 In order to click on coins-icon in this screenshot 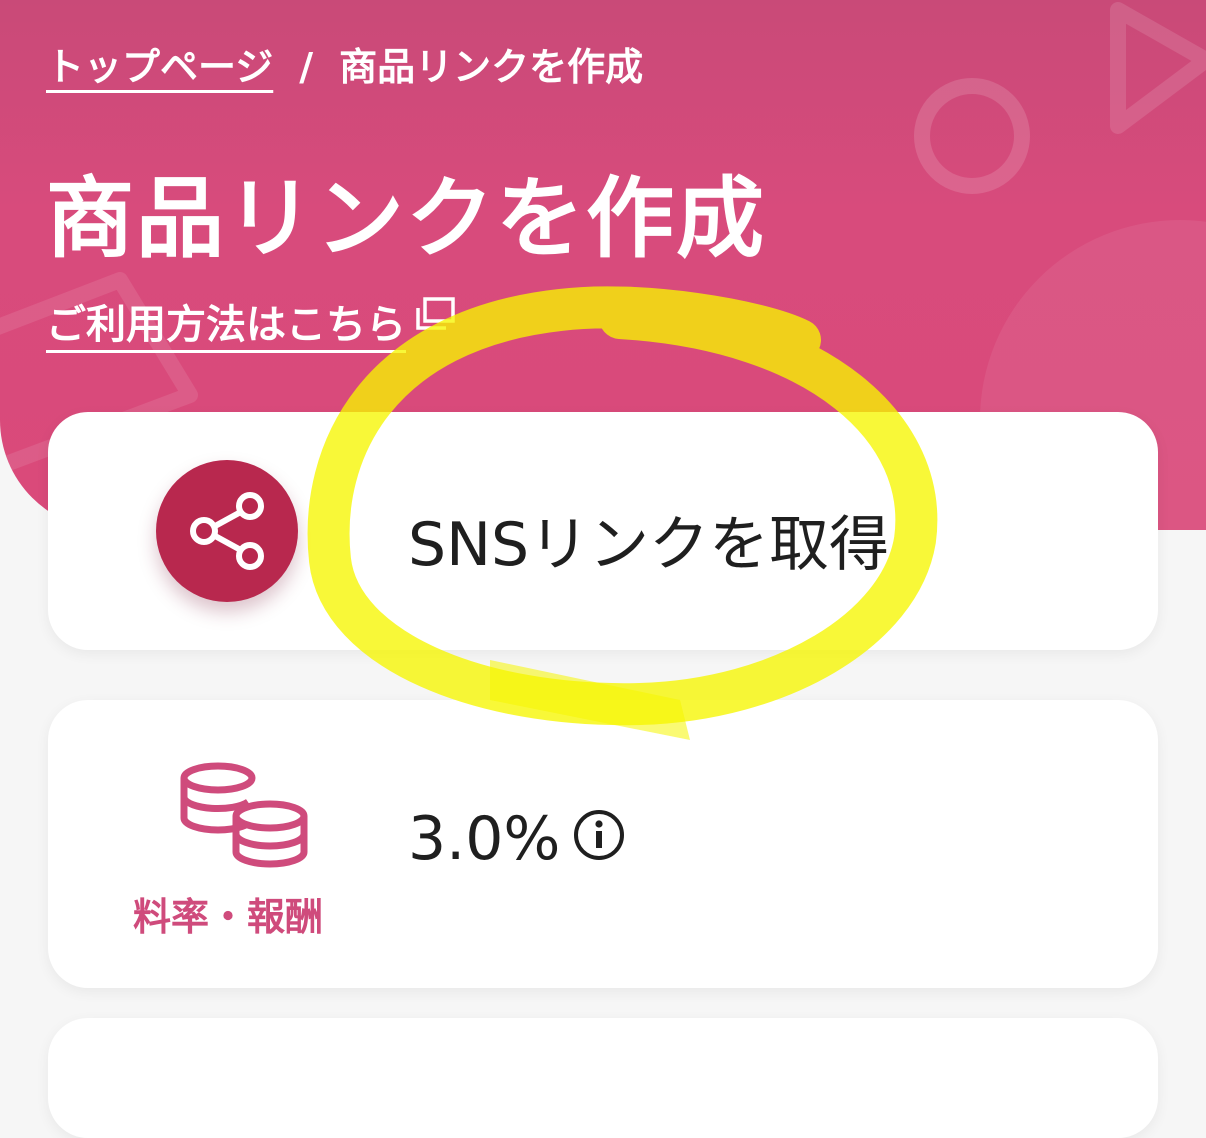, I will do `click(256, 819)`.